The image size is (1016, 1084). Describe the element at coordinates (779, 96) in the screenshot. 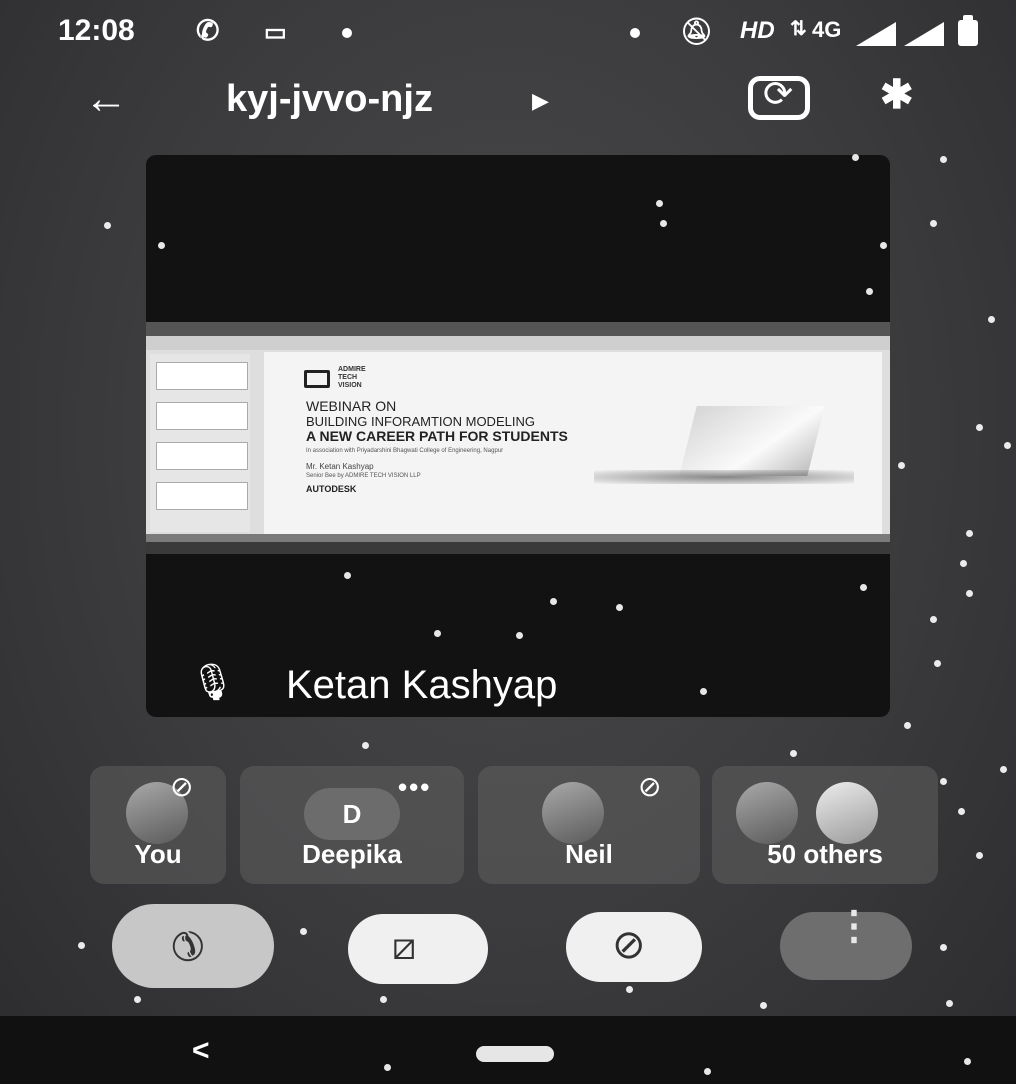

I see `switch-camera-icon` at that location.